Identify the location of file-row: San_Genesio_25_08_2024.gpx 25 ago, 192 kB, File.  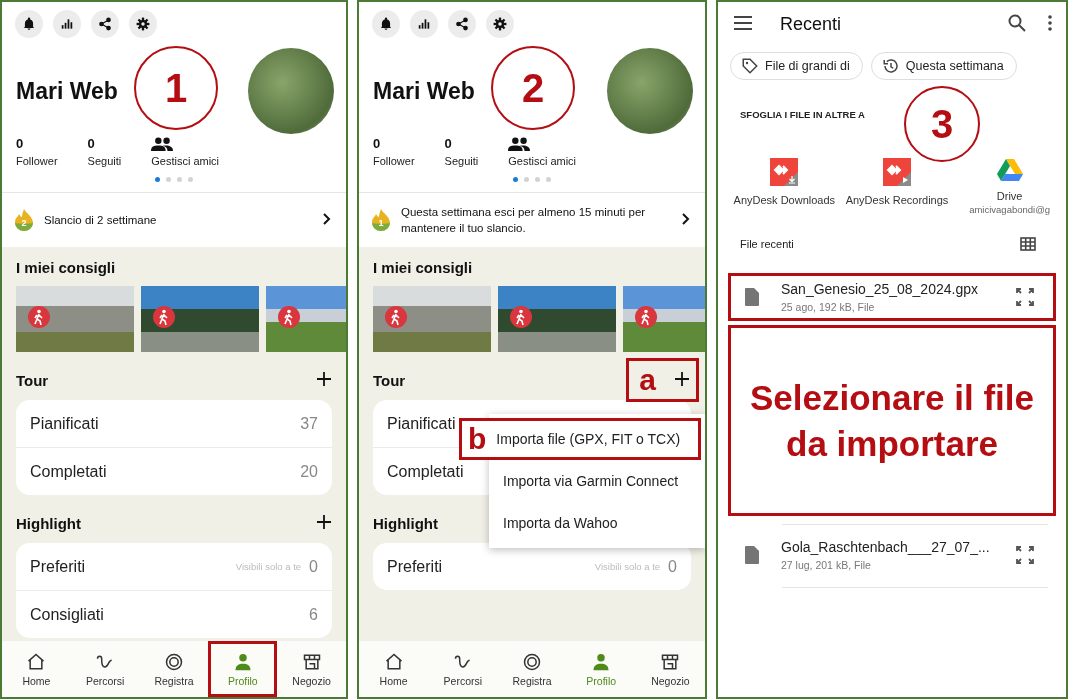
(892, 297).